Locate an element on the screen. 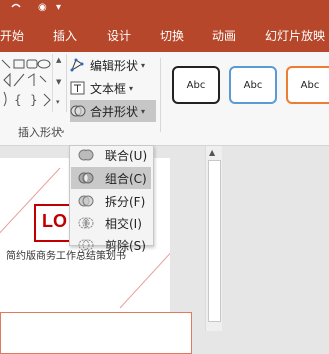 Image resolution: width=329 pixels, height=354 pixels. shapes-scroll: ▲ ▼ ▾ is located at coordinates (59, 83).